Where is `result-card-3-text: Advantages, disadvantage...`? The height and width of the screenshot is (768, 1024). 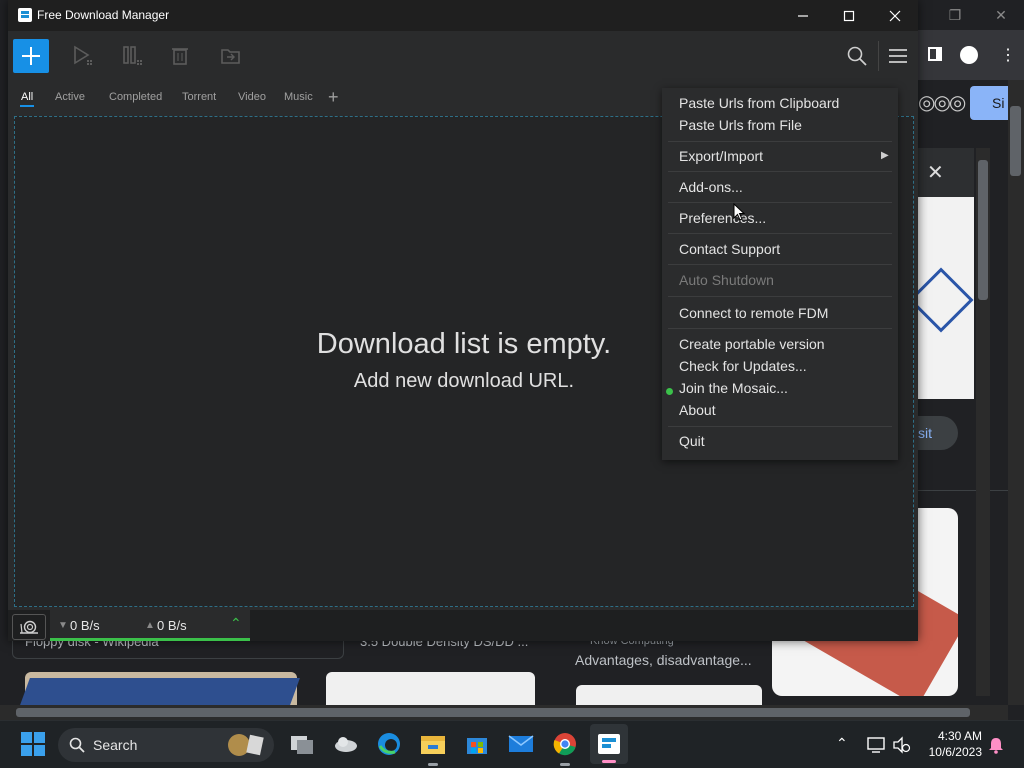
result-card-3-text: Advantages, disadvantage... is located at coordinates (663, 660).